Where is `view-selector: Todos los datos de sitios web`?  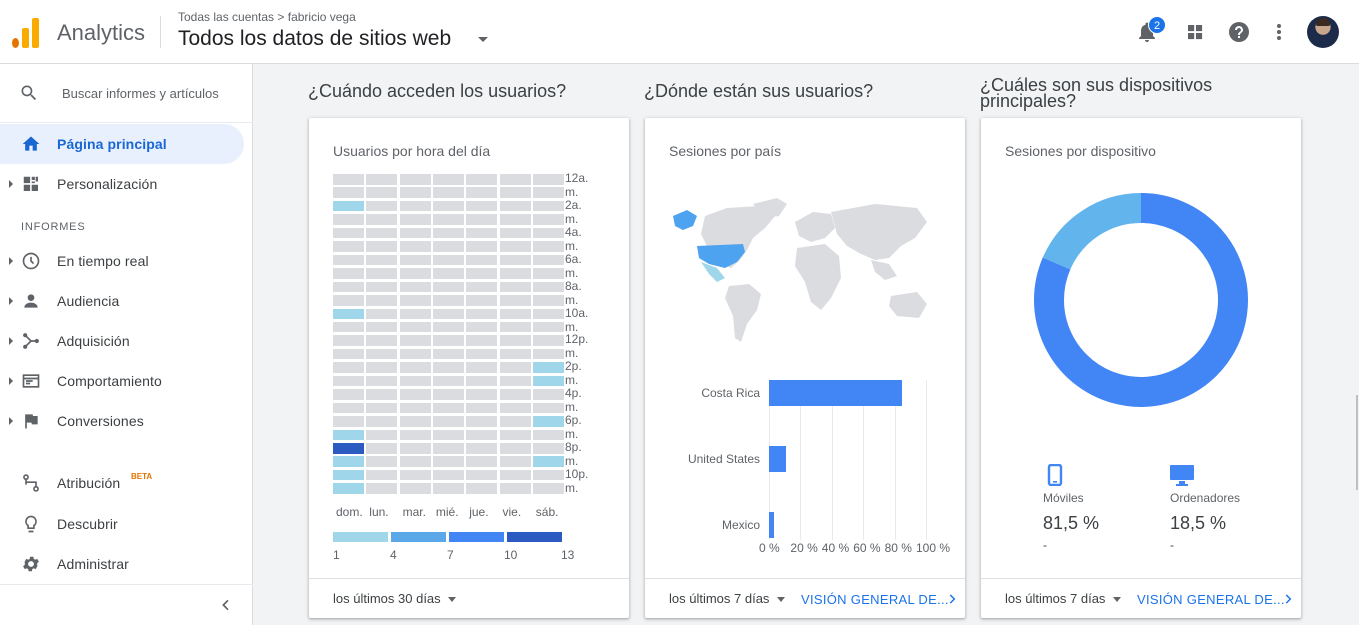
view-selector: Todos los datos de sitios web is located at coordinates (314, 39).